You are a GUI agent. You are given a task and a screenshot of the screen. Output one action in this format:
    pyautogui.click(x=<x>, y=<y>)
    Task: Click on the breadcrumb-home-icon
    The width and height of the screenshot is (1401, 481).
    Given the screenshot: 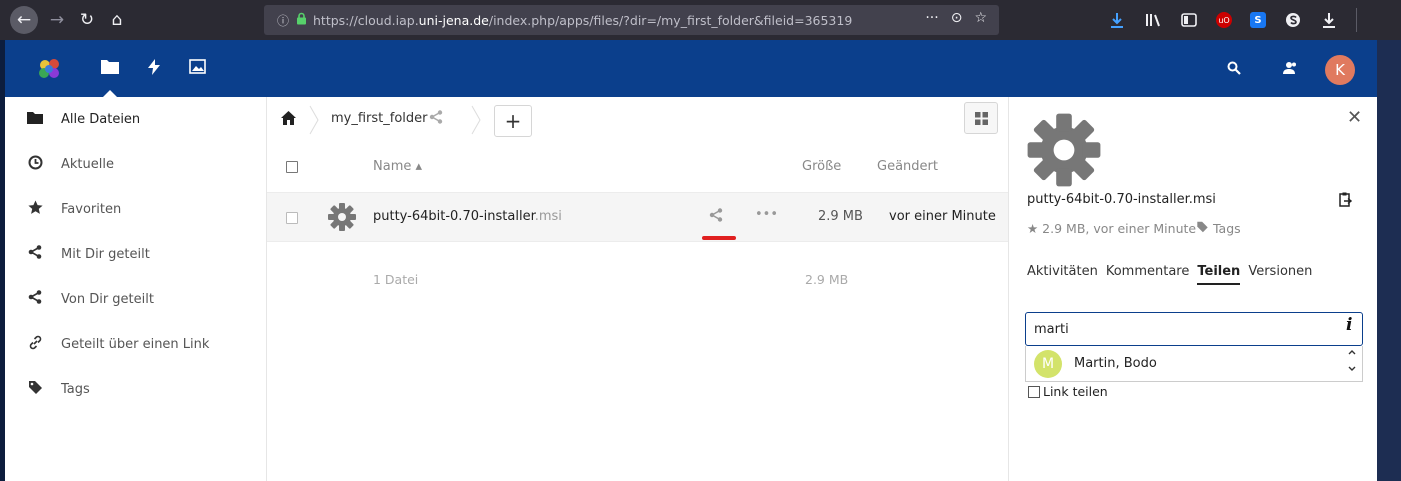 What is the action you would take?
    pyautogui.click(x=288, y=120)
    